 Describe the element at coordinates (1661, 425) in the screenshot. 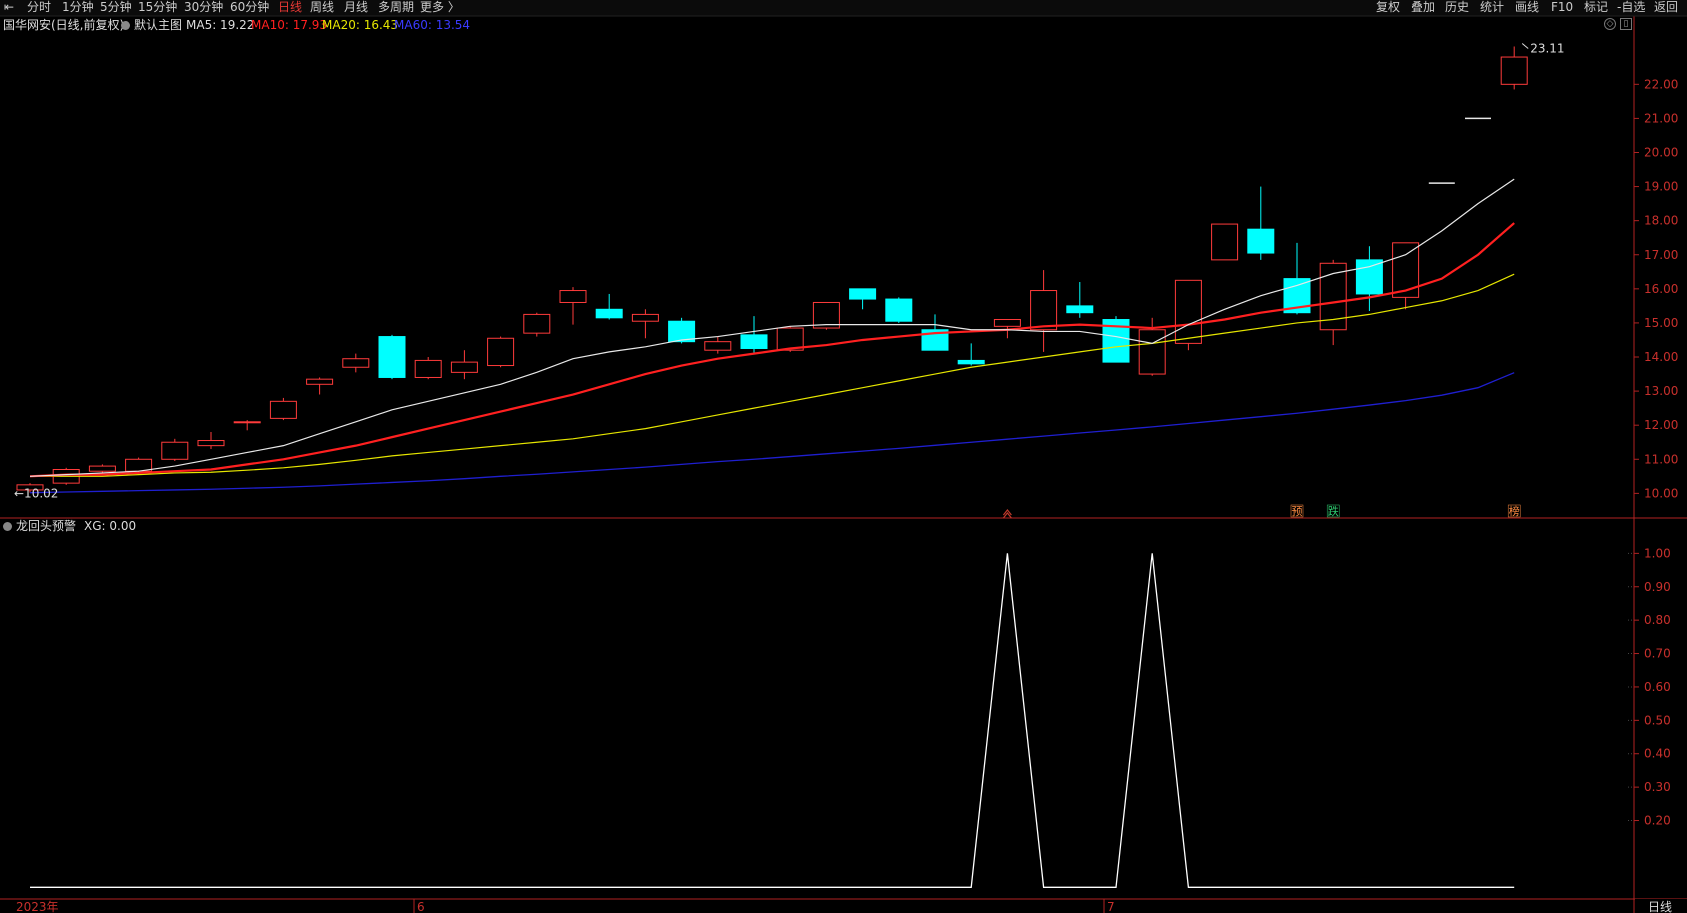

I see `price-tick-label: 12.00` at that location.